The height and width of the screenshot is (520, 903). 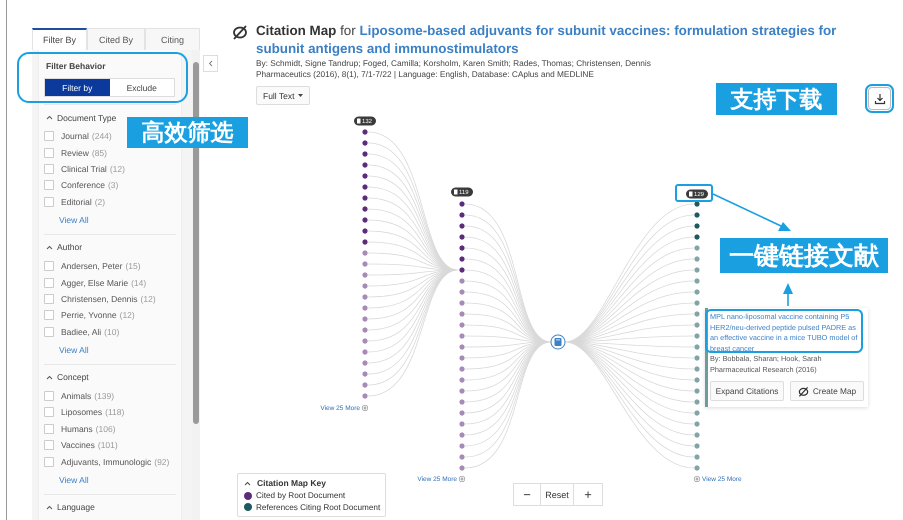 I want to click on root-document-node, so click(x=558, y=342).